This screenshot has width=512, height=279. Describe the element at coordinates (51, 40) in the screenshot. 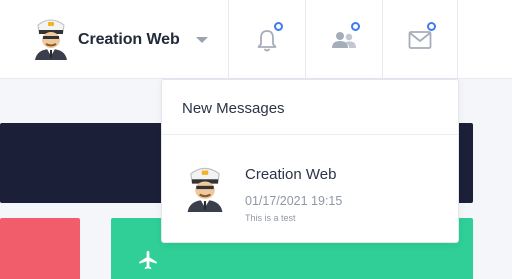

I see `avatar` at that location.